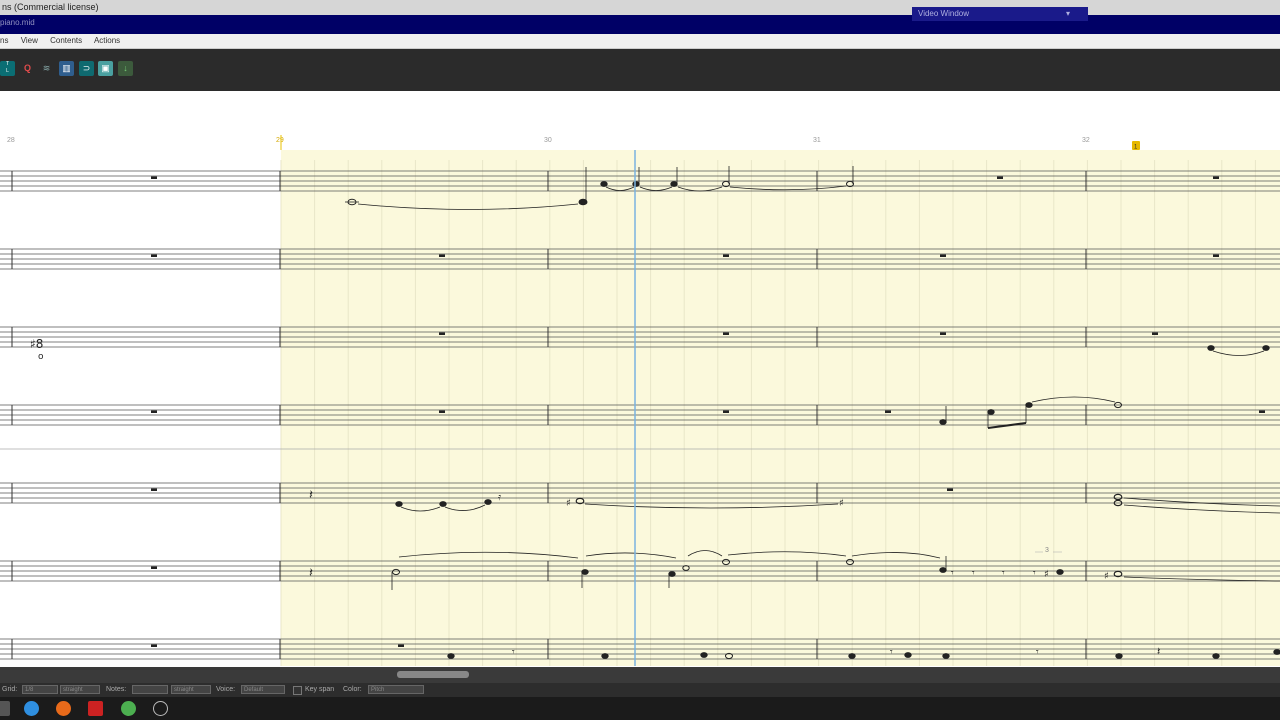 The height and width of the screenshot is (720, 1280). Describe the element at coordinates (640, 708) in the screenshot. I see `taskbar` at that location.